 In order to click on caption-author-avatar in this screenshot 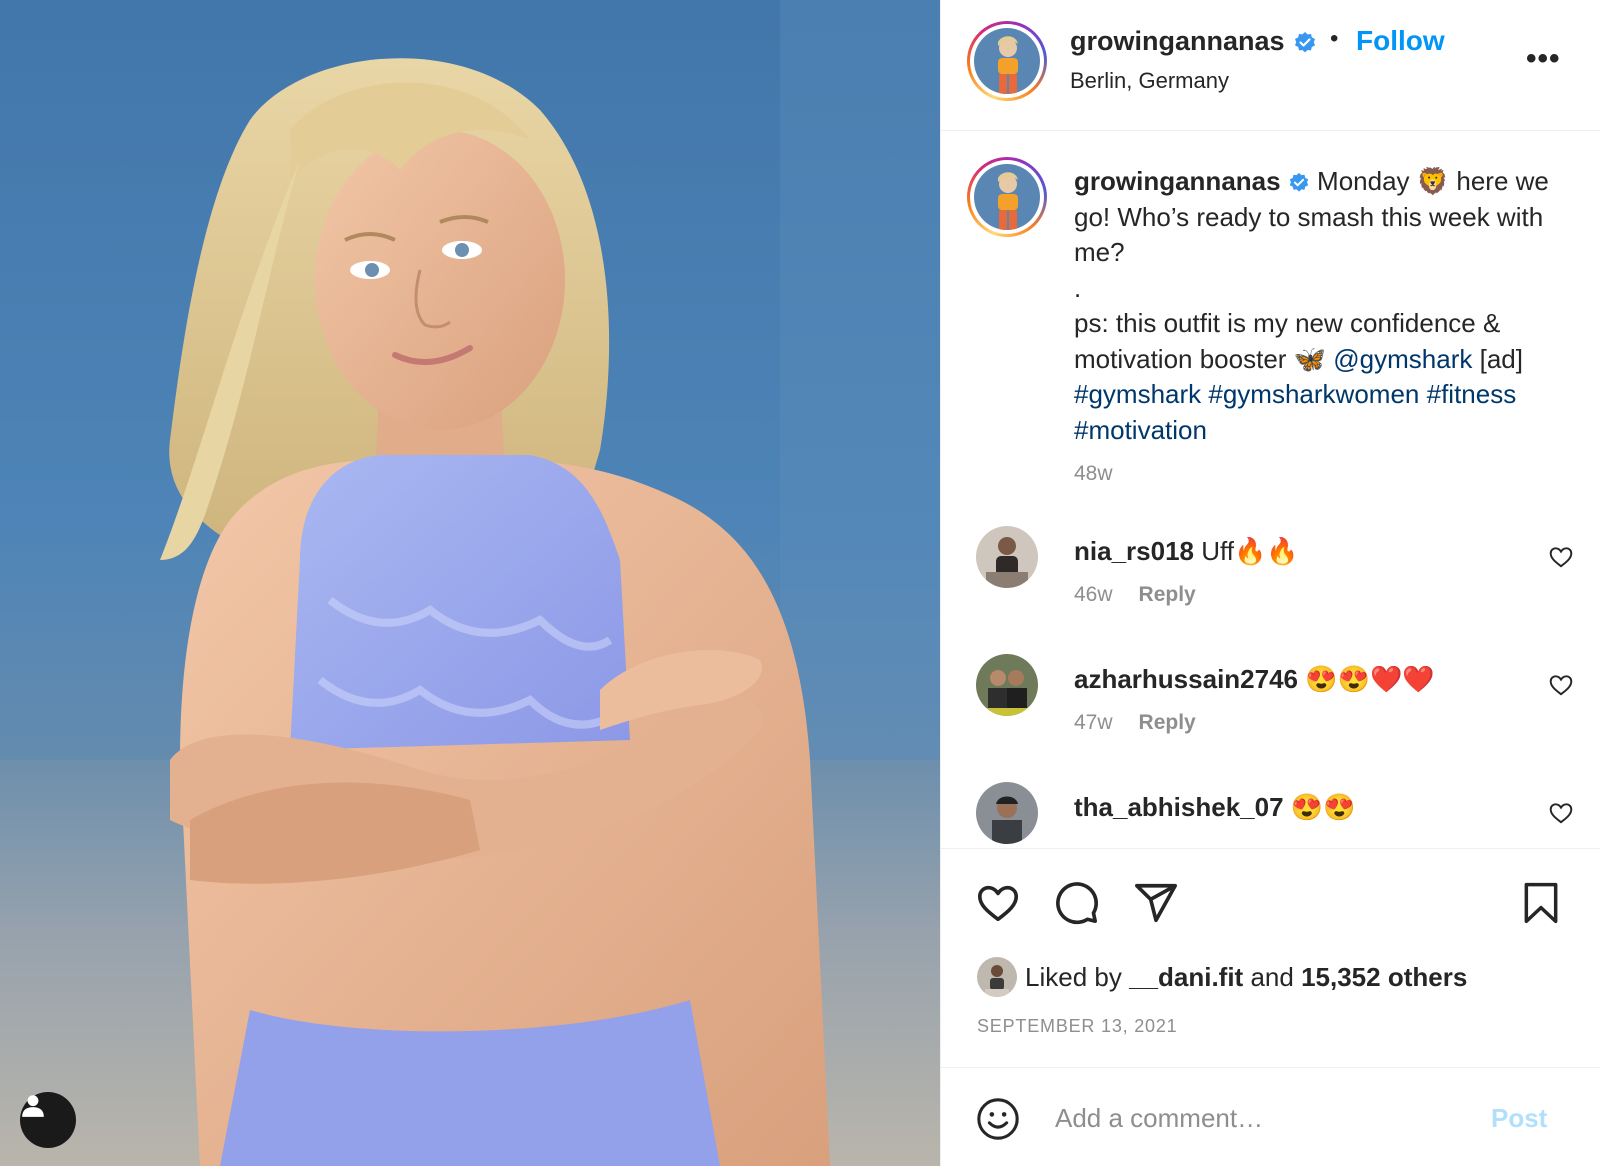, I will do `click(1007, 197)`.